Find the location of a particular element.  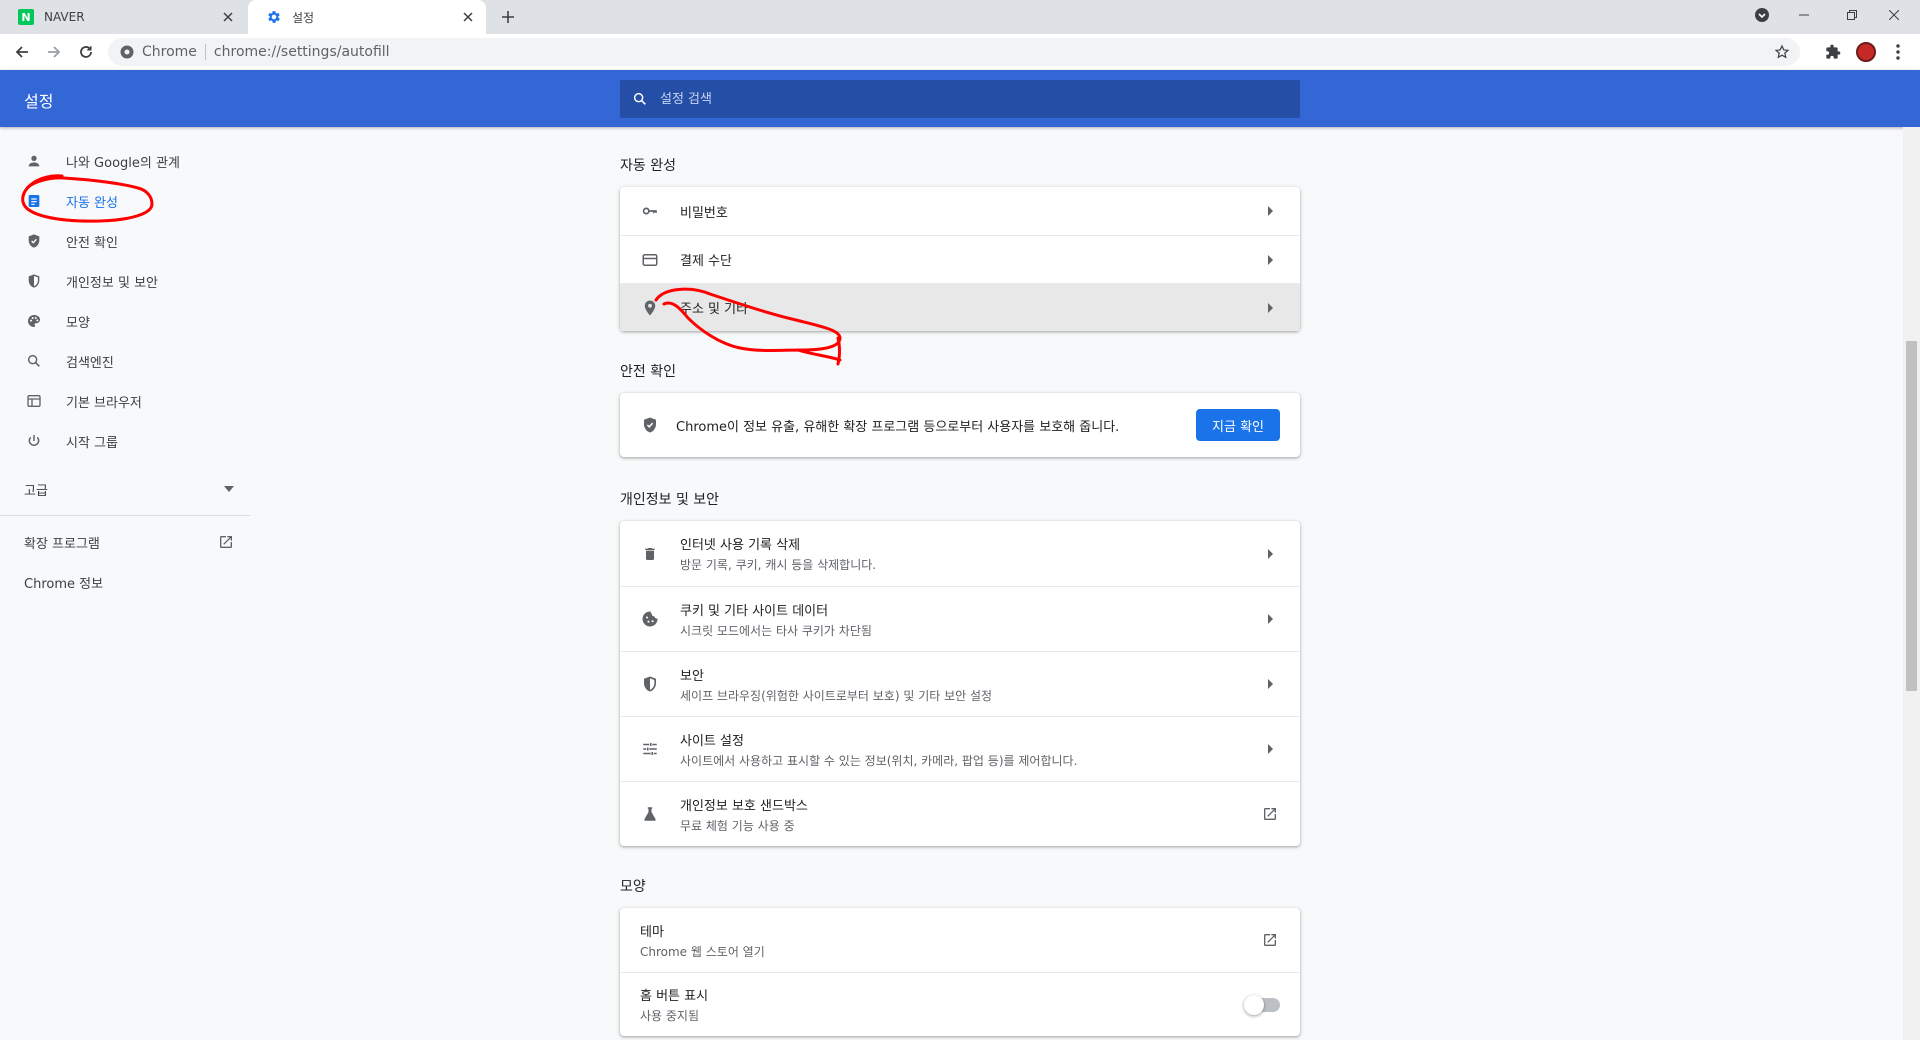

tab-strip: N NAVER 설정 is located at coordinates (960, 17).